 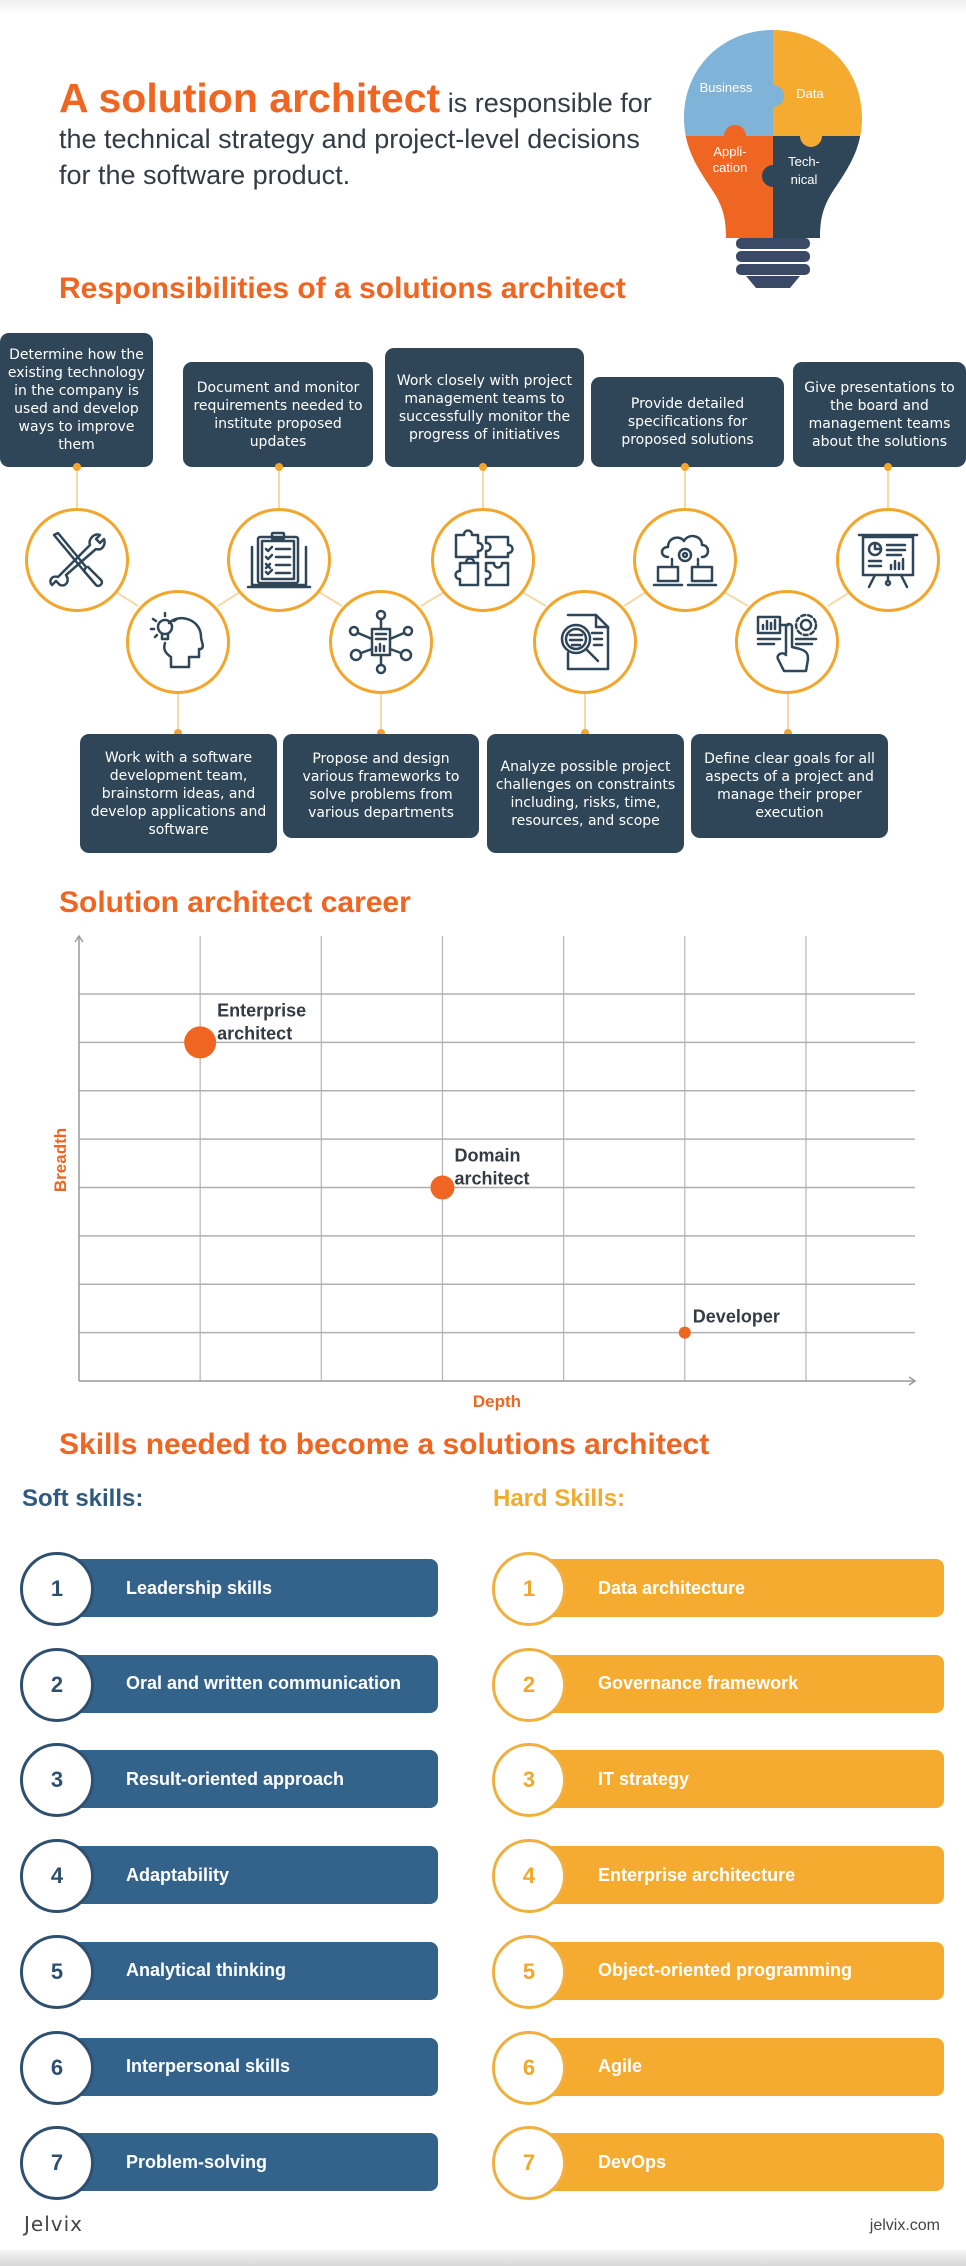 I want to click on soft-skill-item: Oral and written communication 2, so click(x=229, y=1684).